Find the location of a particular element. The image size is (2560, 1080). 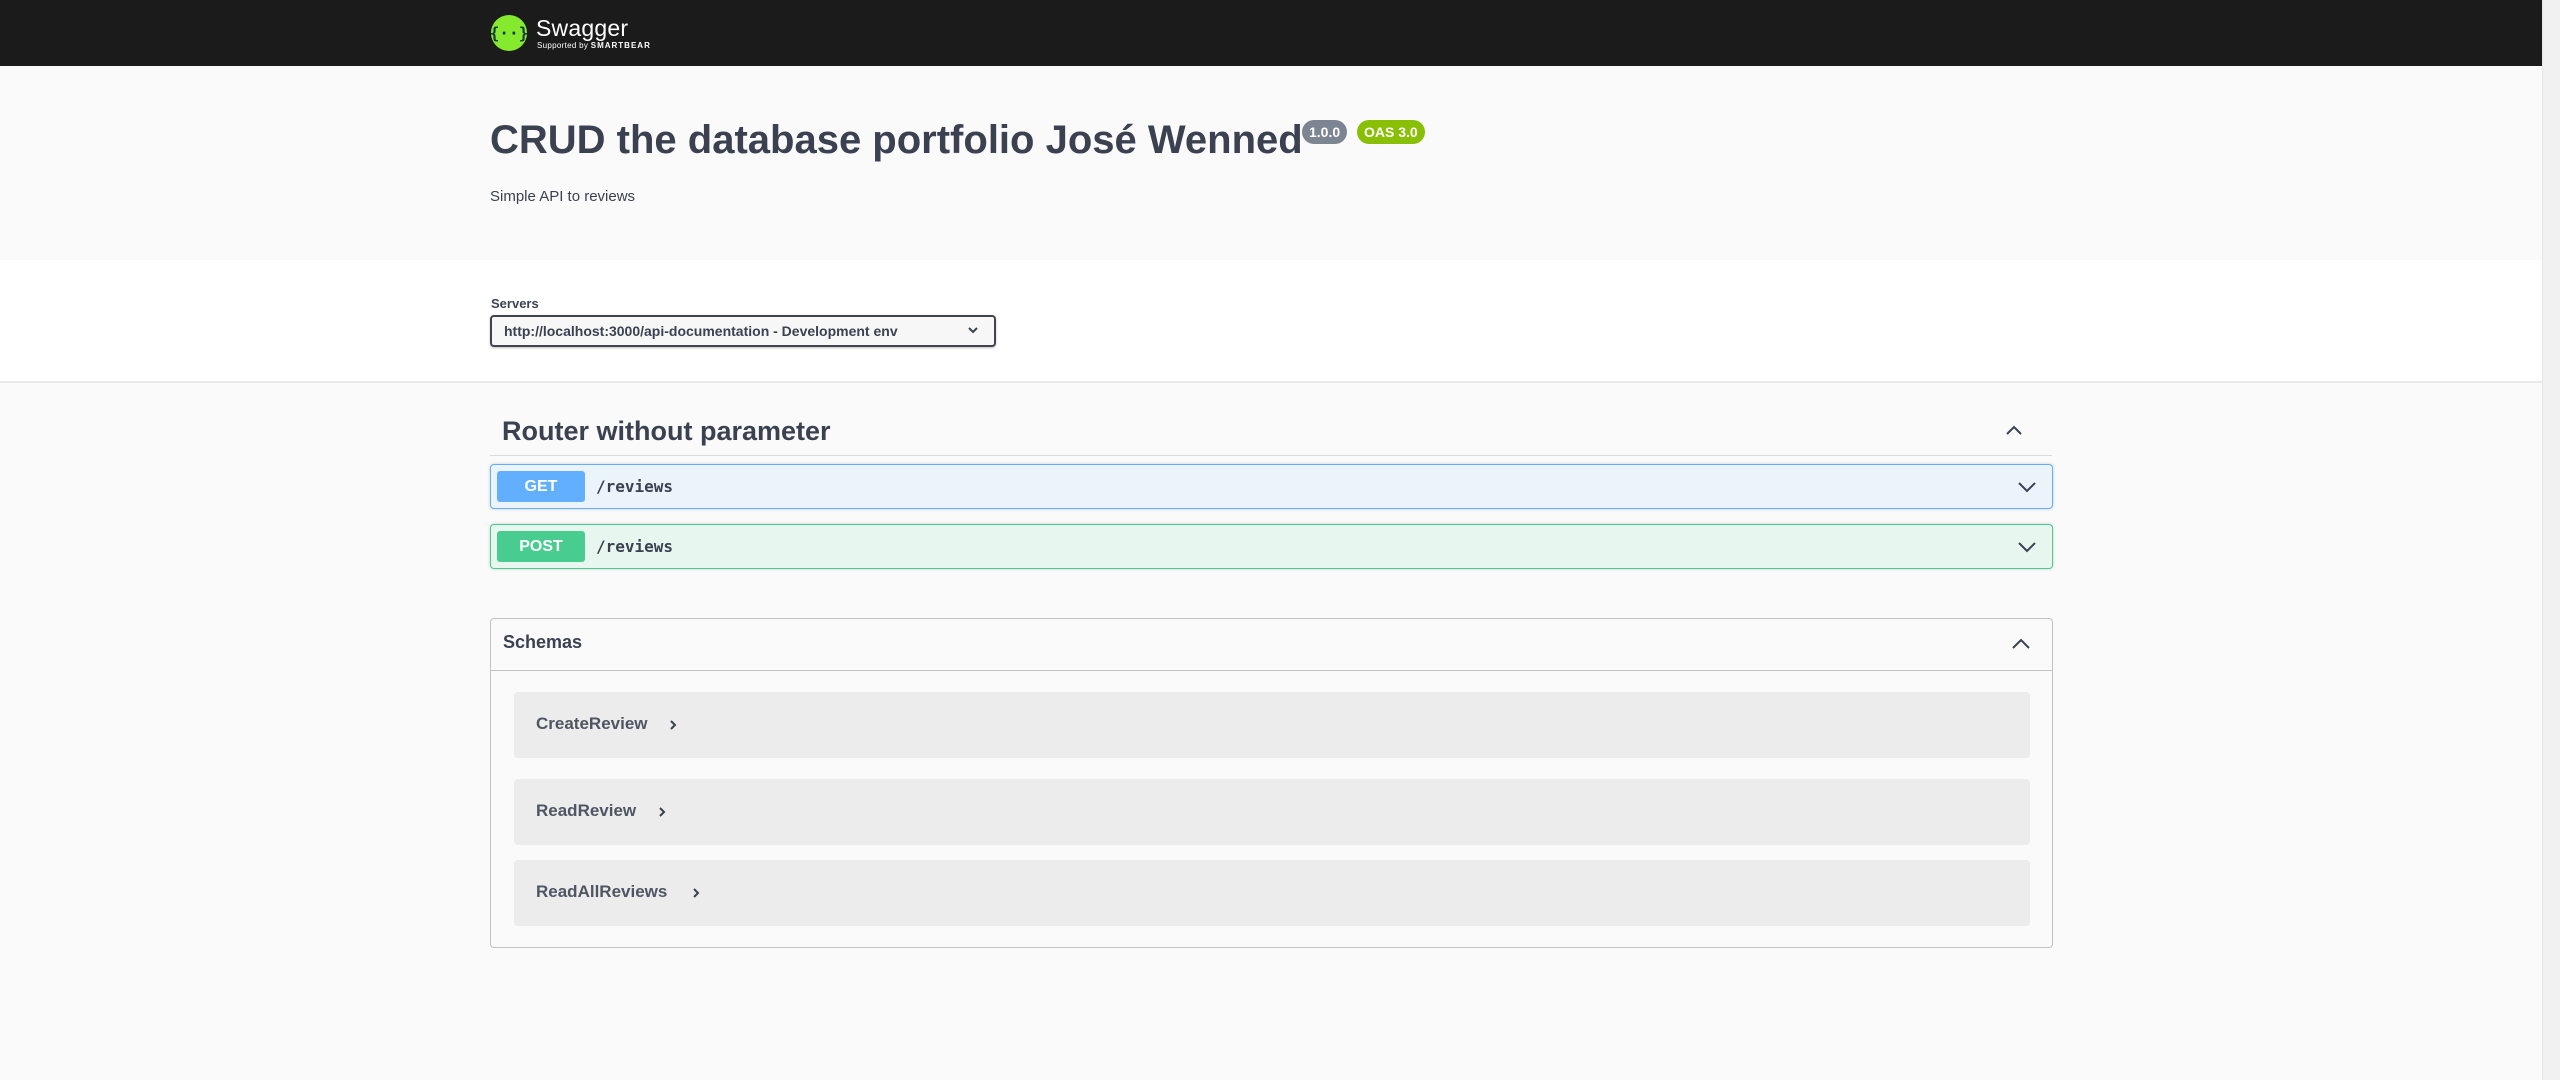

schema-item-createreview: CreateReview is located at coordinates (1272, 725).